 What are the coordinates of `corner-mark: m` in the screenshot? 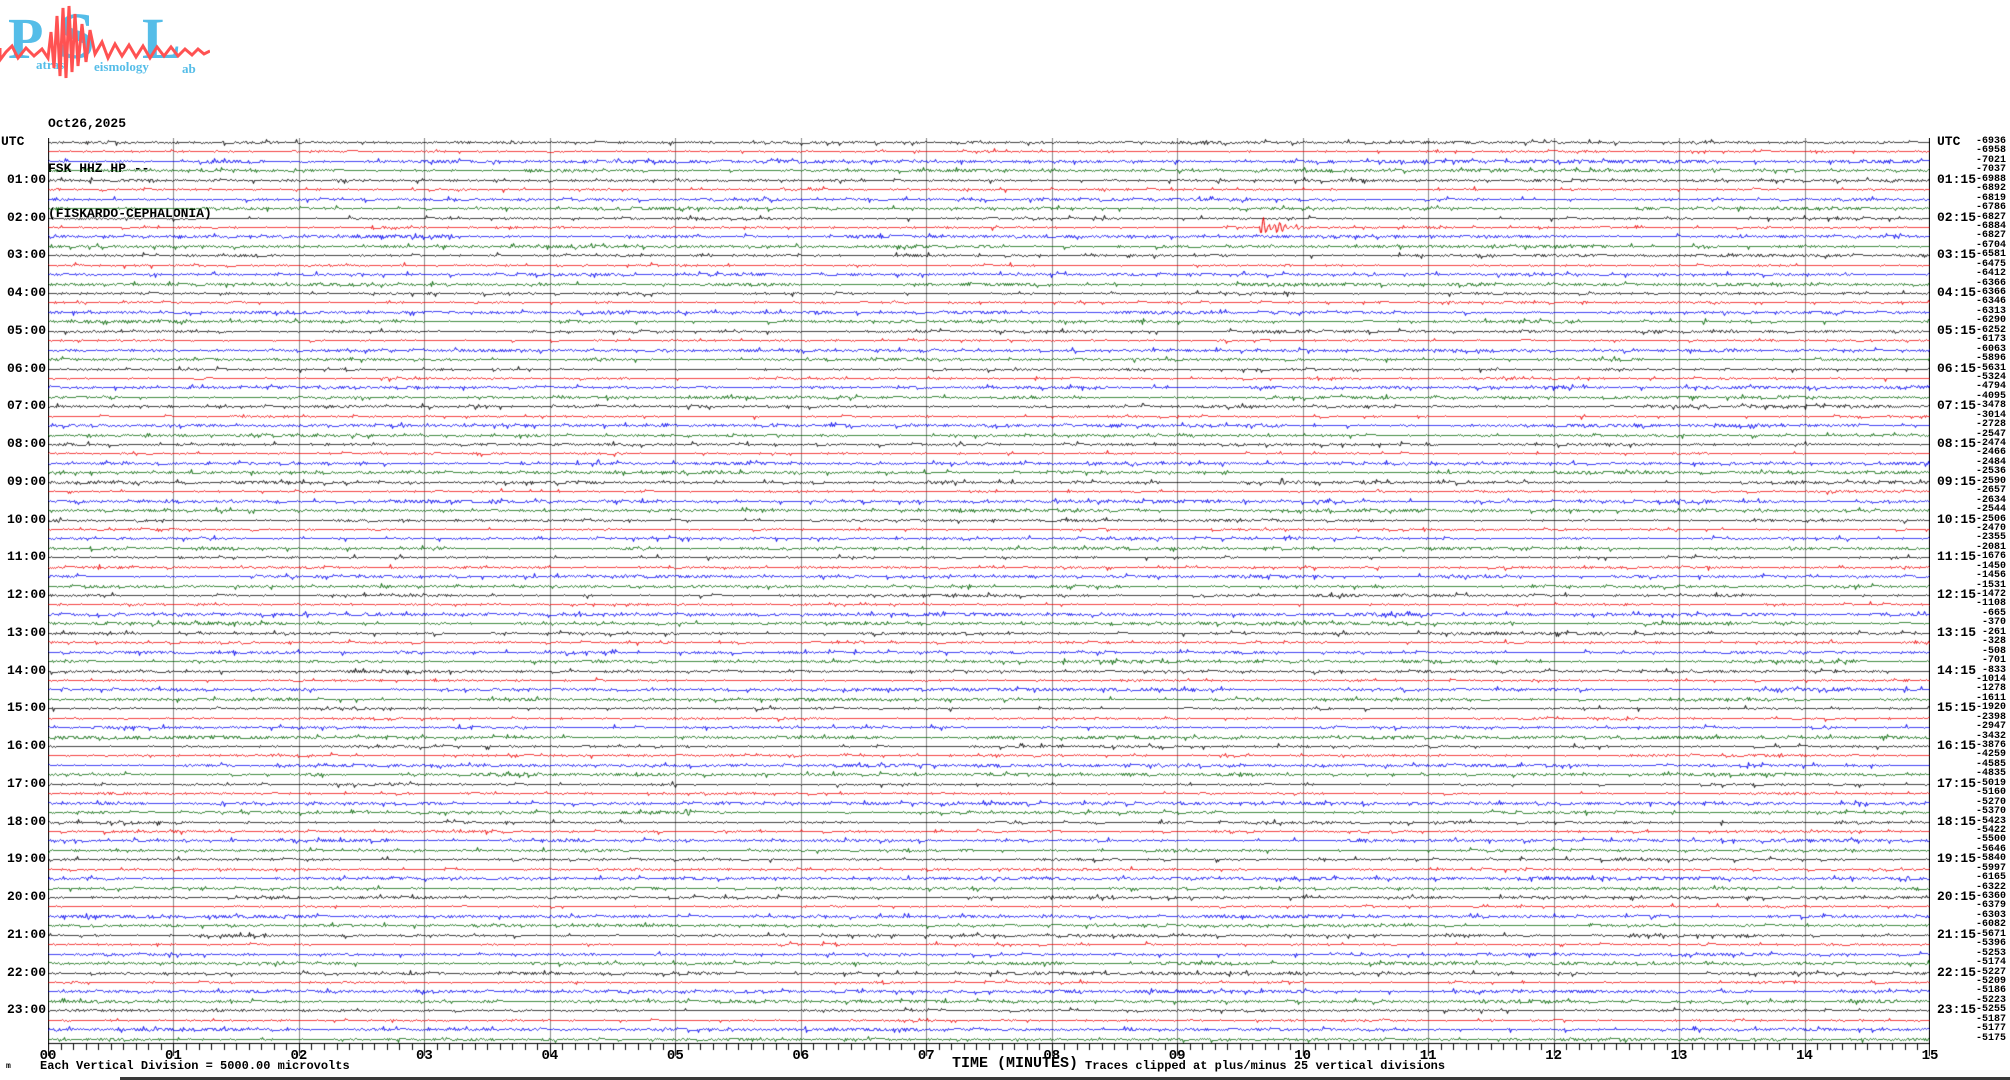 It's located at (8, 1066).